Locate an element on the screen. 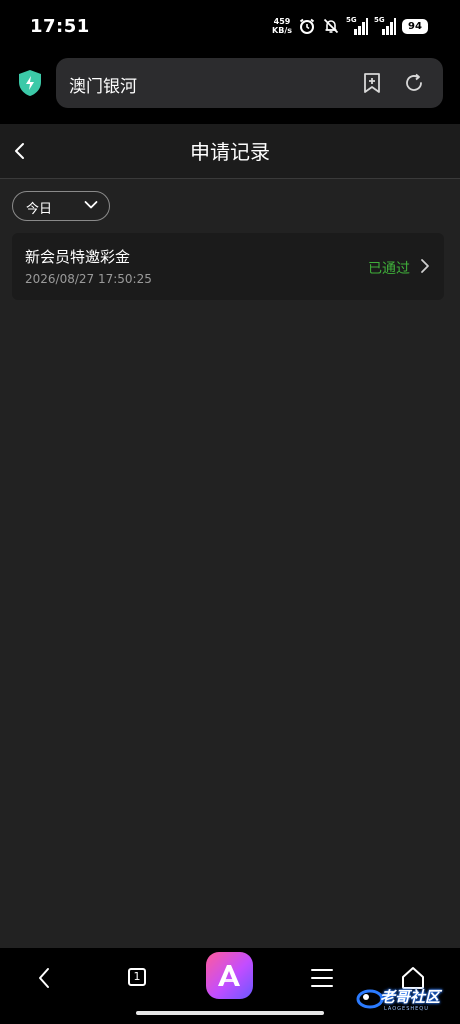  tab-count-icon: 1 is located at coordinates (137, 977).